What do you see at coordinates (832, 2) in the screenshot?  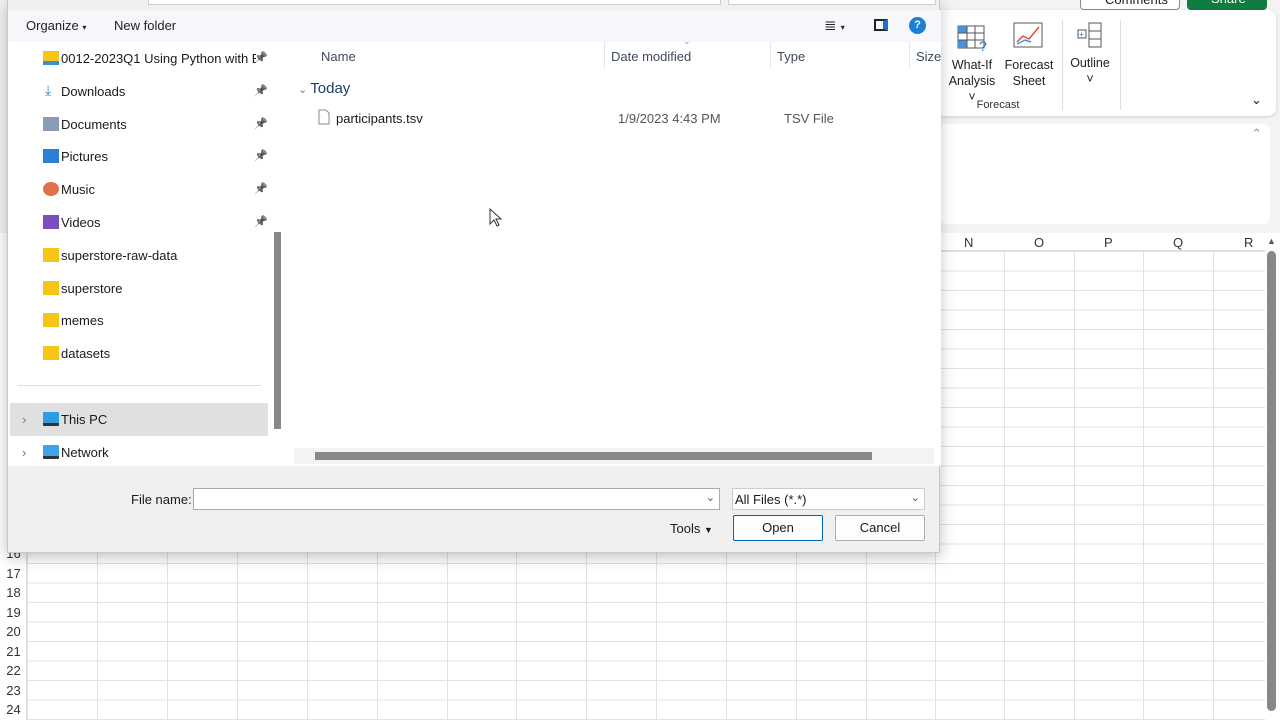 I see `search-box` at bounding box center [832, 2].